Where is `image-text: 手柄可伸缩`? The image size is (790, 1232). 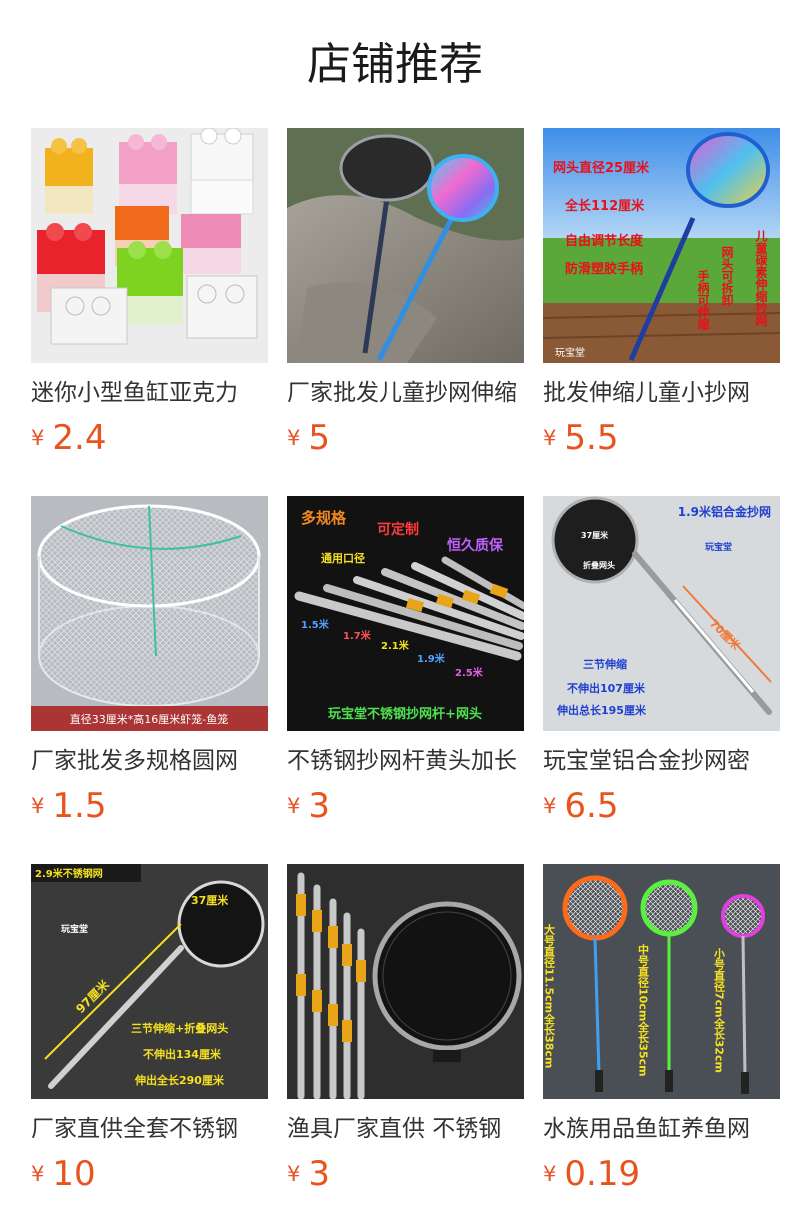 image-text: 手柄可伸缩 is located at coordinates (703, 300).